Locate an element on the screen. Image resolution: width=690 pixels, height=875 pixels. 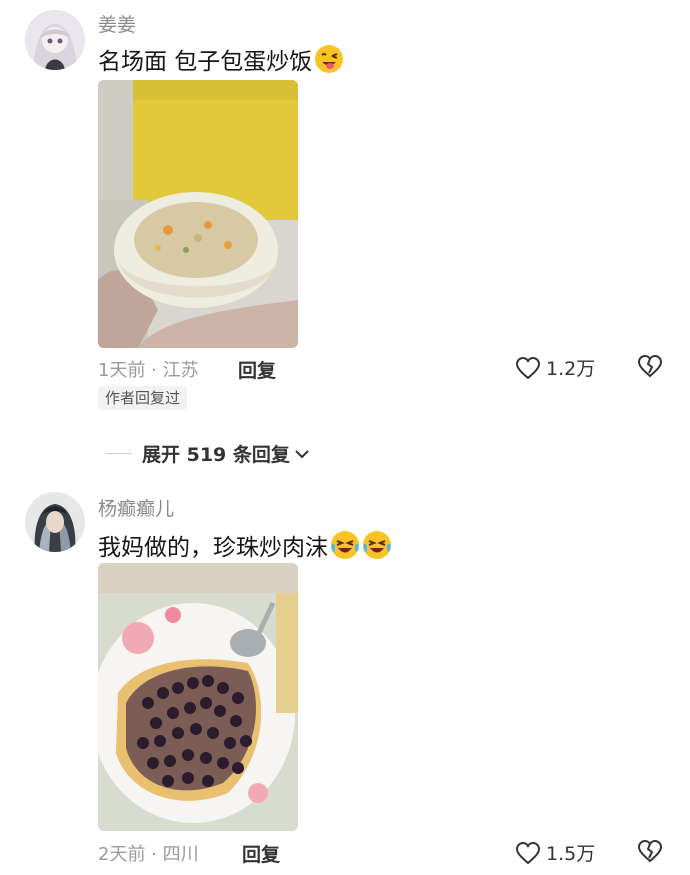
like-count: 1.2万 is located at coordinates (571, 369).